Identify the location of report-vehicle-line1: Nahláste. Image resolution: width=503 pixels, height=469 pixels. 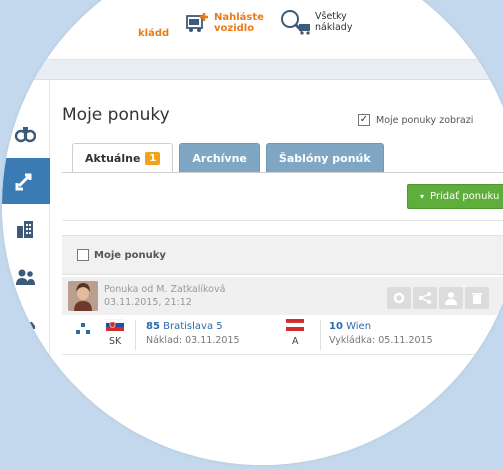
(239, 17).